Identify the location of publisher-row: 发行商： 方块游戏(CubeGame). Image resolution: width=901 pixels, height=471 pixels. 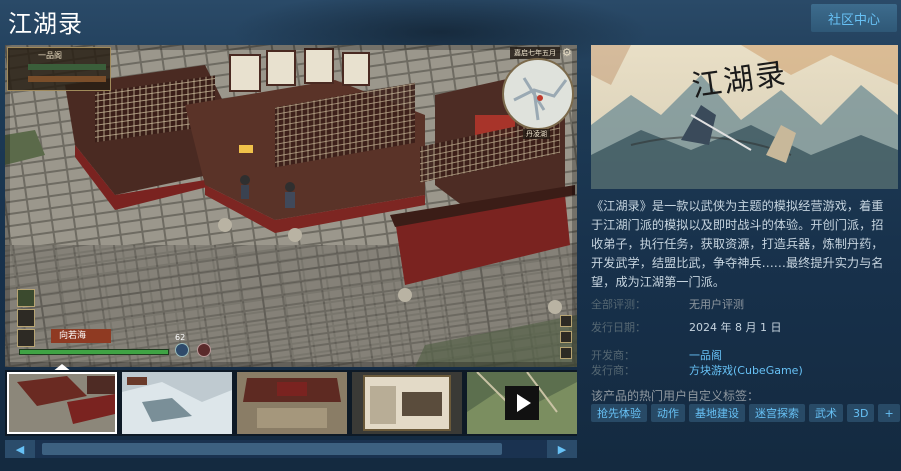
(697, 370).